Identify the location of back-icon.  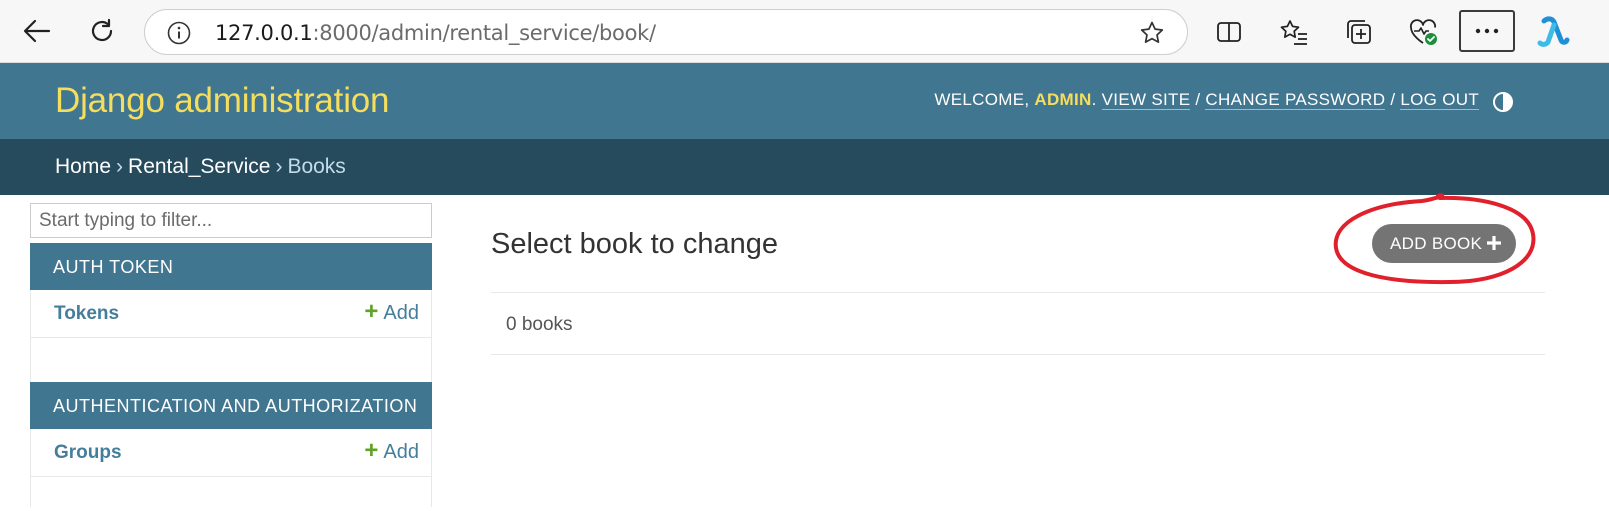
(37, 31).